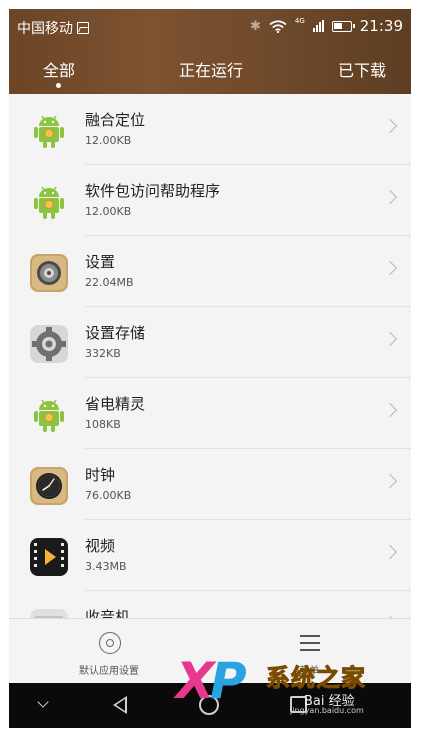 This screenshot has height=737, width=422. What do you see at coordinates (103, 353) in the screenshot?
I see `app-size: 332KB` at bounding box center [103, 353].